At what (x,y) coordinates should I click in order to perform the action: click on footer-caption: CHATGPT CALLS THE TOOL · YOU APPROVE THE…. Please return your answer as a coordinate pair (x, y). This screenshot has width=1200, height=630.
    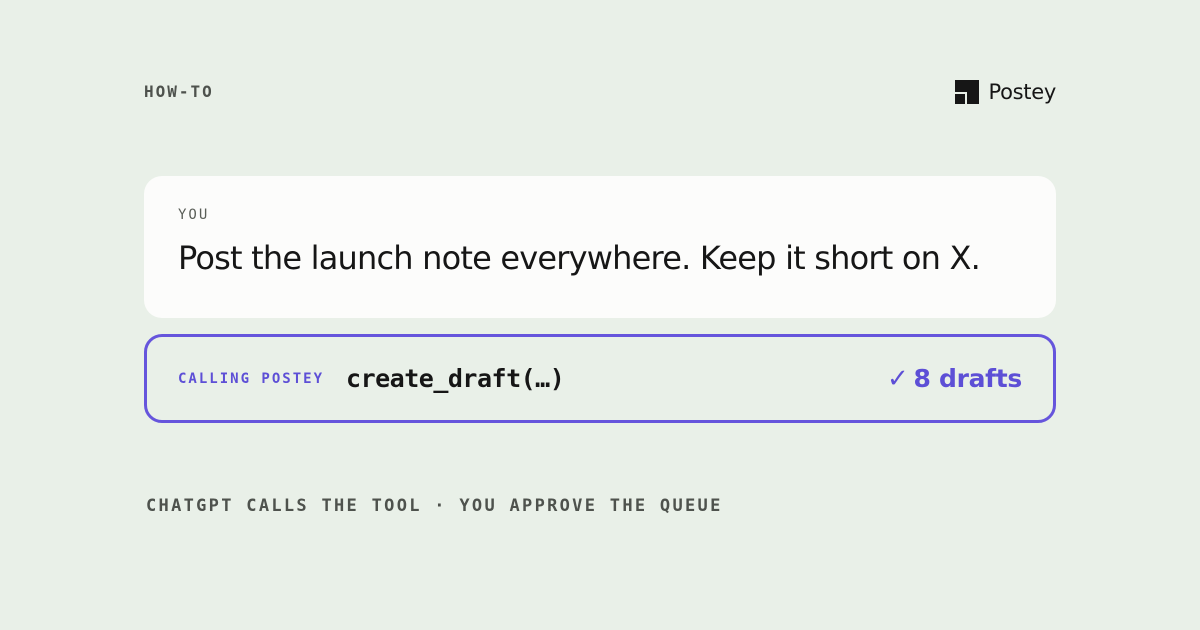
    Looking at the image, I should click on (434, 506).